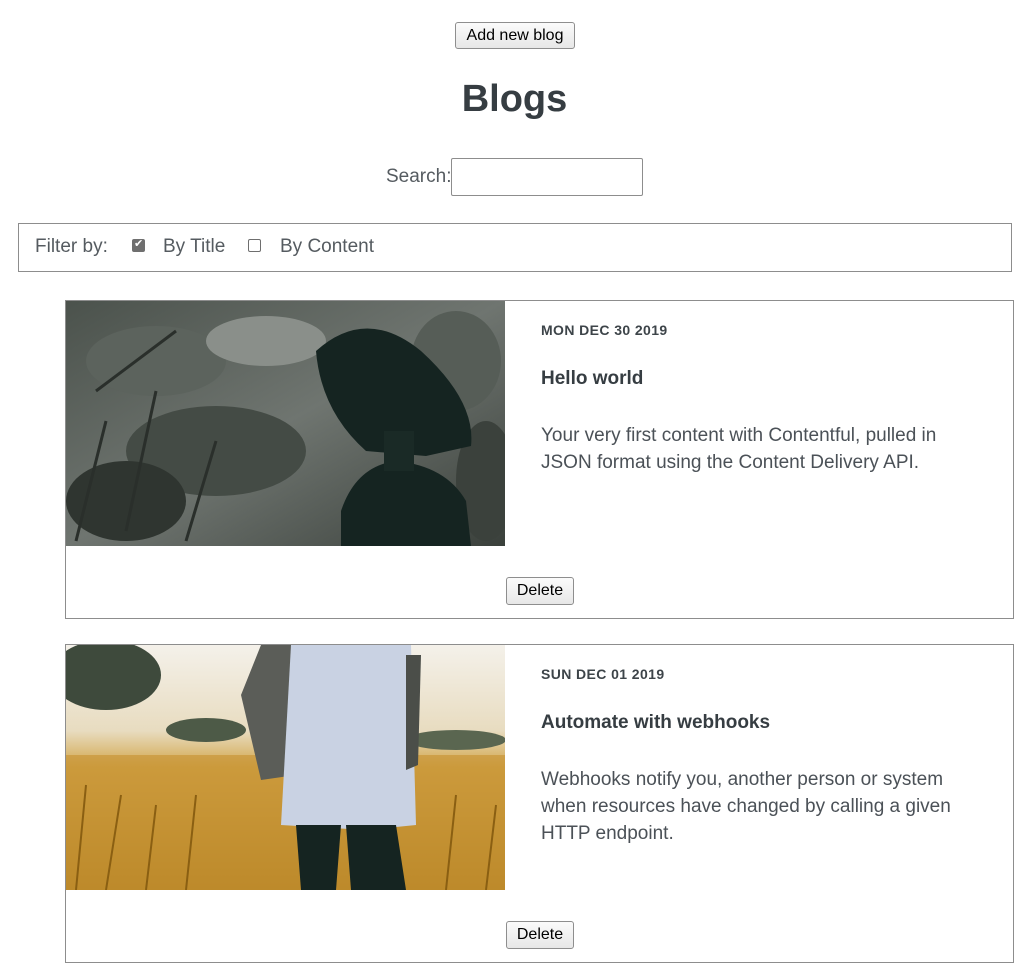 The height and width of the screenshot is (974, 1029). Describe the element at coordinates (603, 674) in the screenshot. I see `blog-date: SUN DEC 01 2019` at that location.